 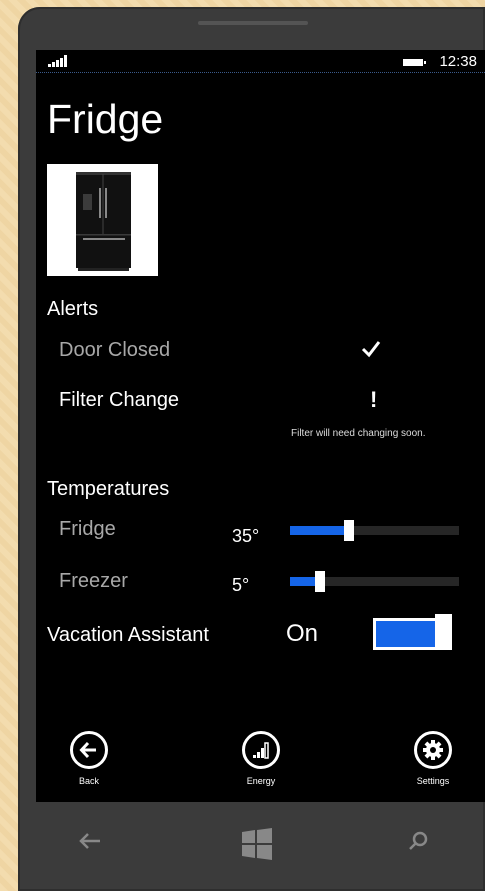 What do you see at coordinates (371, 351) in the screenshot?
I see `checkmark-icon` at bounding box center [371, 351].